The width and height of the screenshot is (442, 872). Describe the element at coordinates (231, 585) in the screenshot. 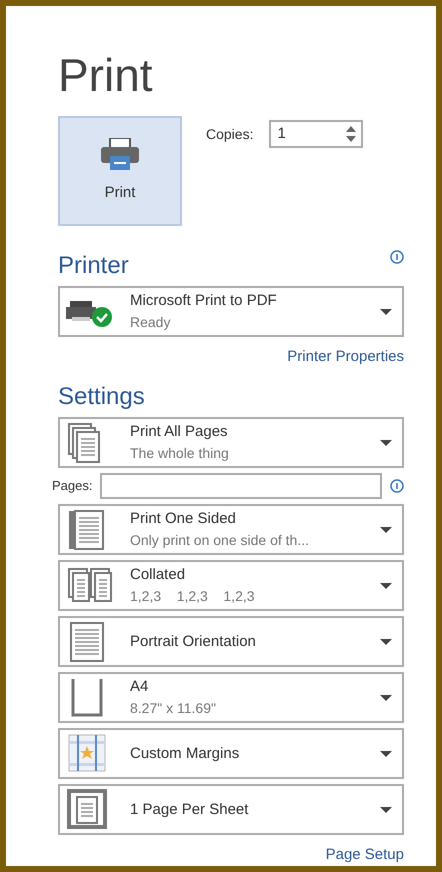

I see `settings-dropdown: Collated 1,2,3 1,2,3 1,2,3` at that location.